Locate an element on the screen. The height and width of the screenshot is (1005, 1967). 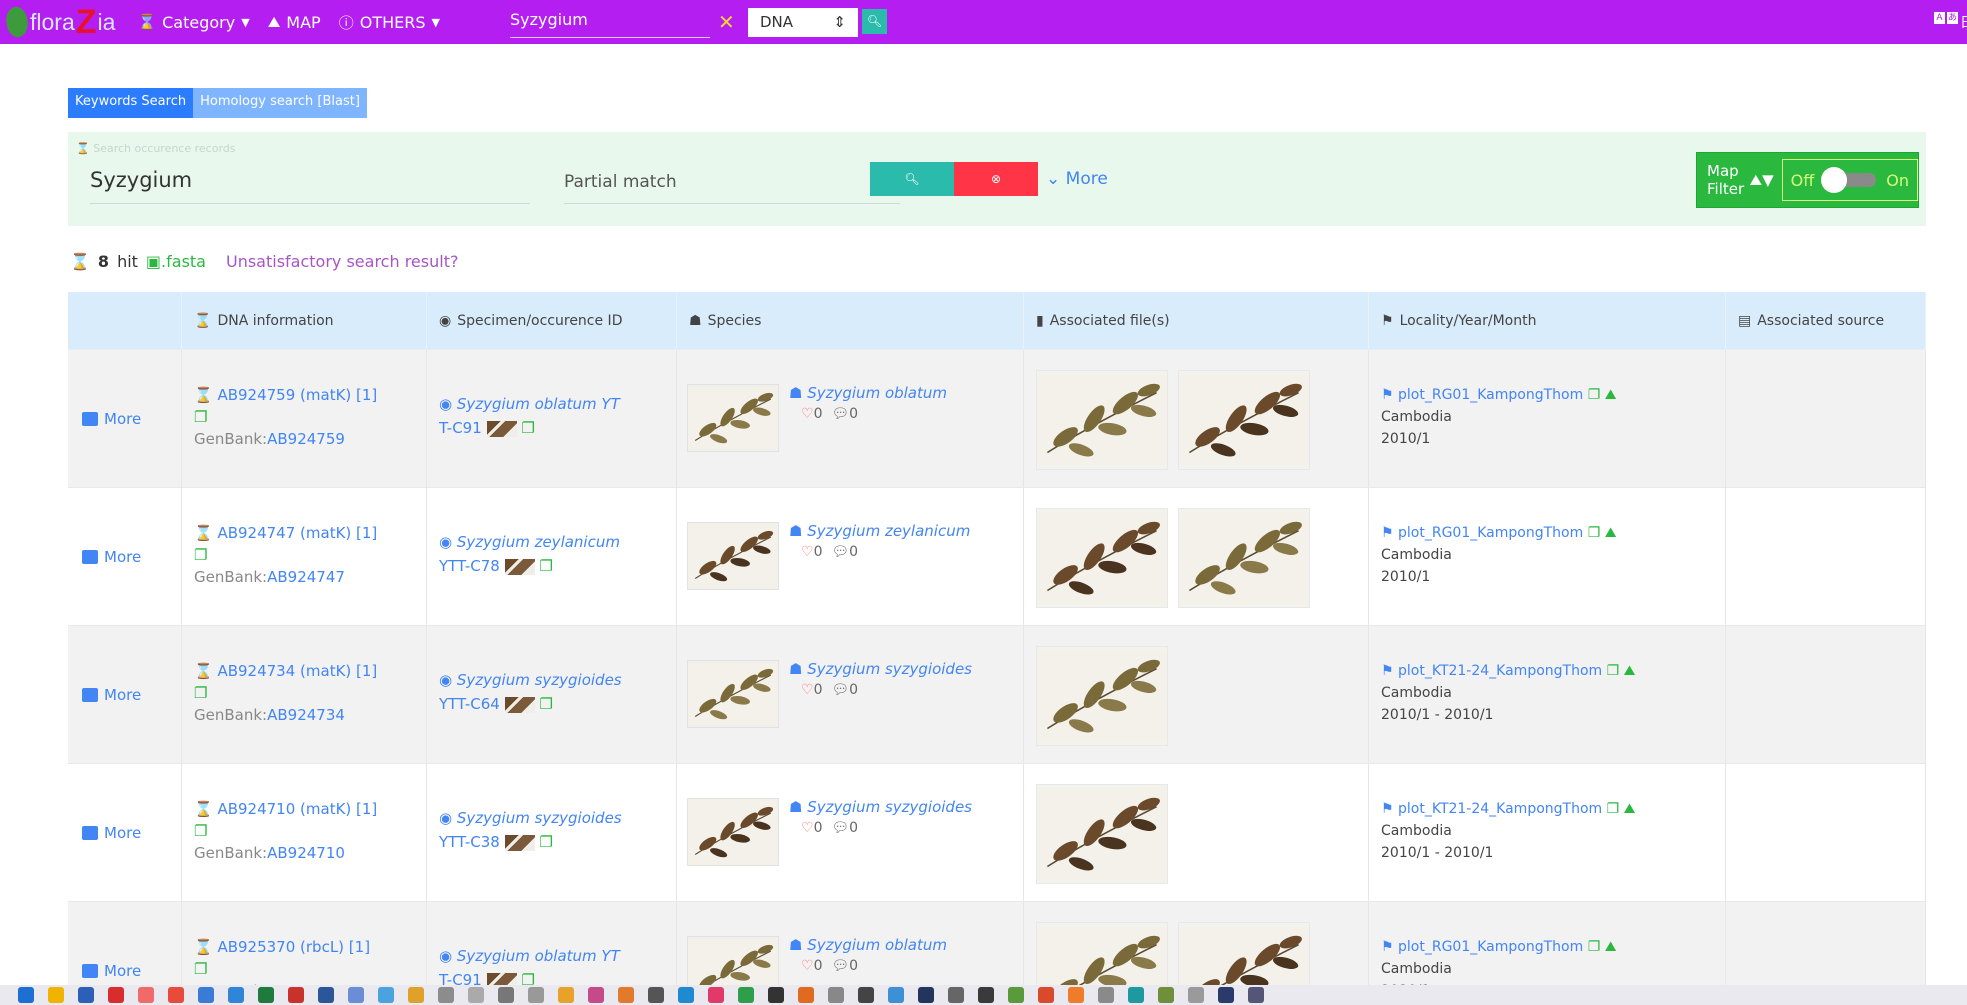
word-icon is located at coordinates (326, 995).